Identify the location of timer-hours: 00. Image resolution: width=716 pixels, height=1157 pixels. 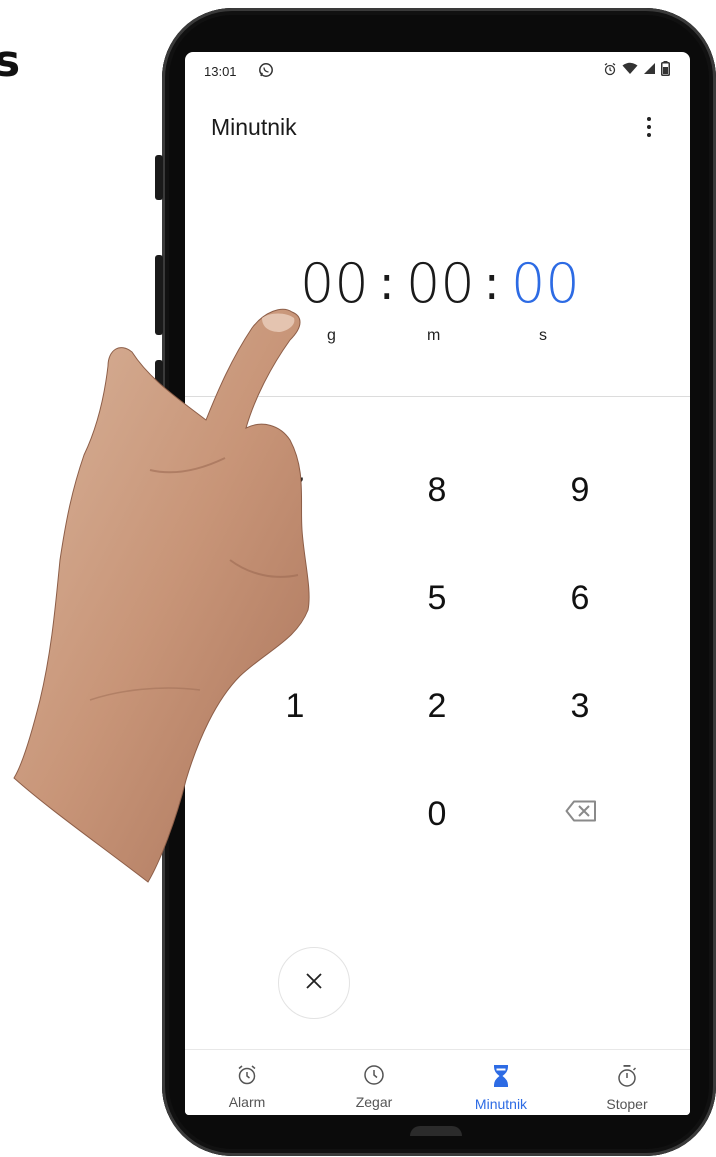
(334, 283).